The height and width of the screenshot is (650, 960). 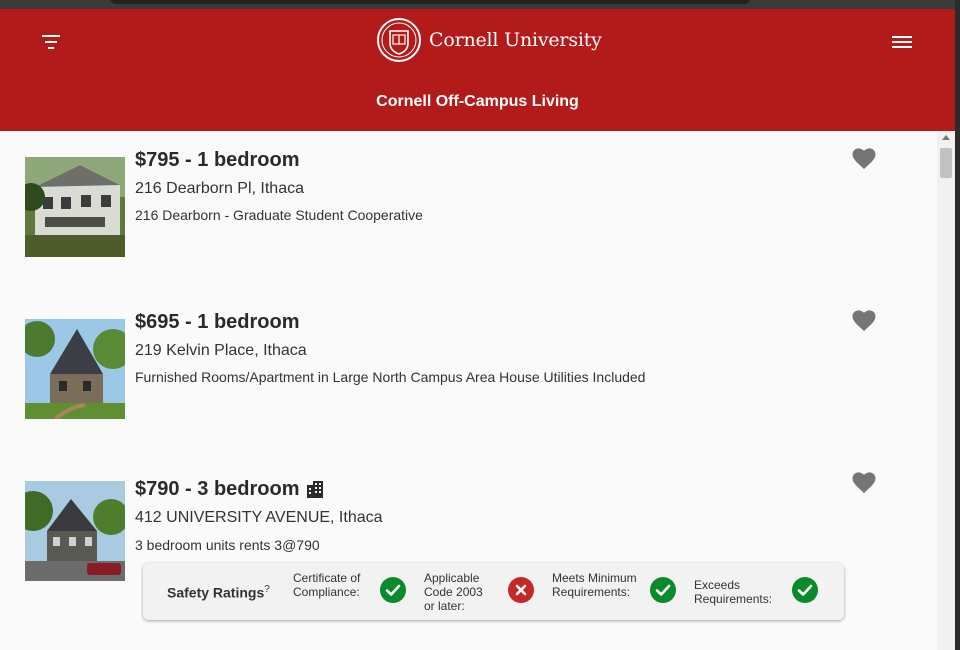 What do you see at coordinates (217, 322) in the screenshot?
I see `listing-price: $695 - 1 bedroom` at bounding box center [217, 322].